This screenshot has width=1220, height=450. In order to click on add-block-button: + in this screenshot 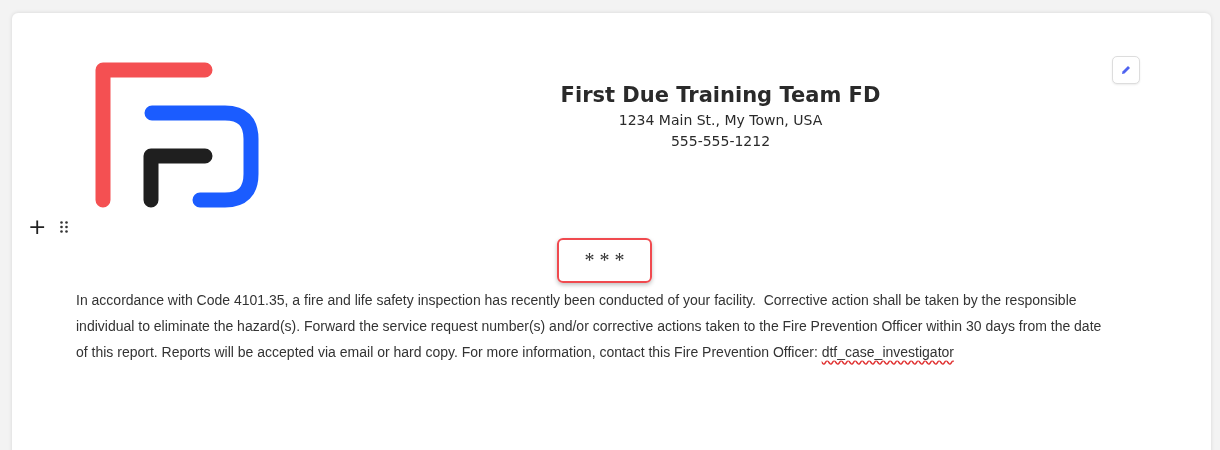, I will do `click(37, 227)`.